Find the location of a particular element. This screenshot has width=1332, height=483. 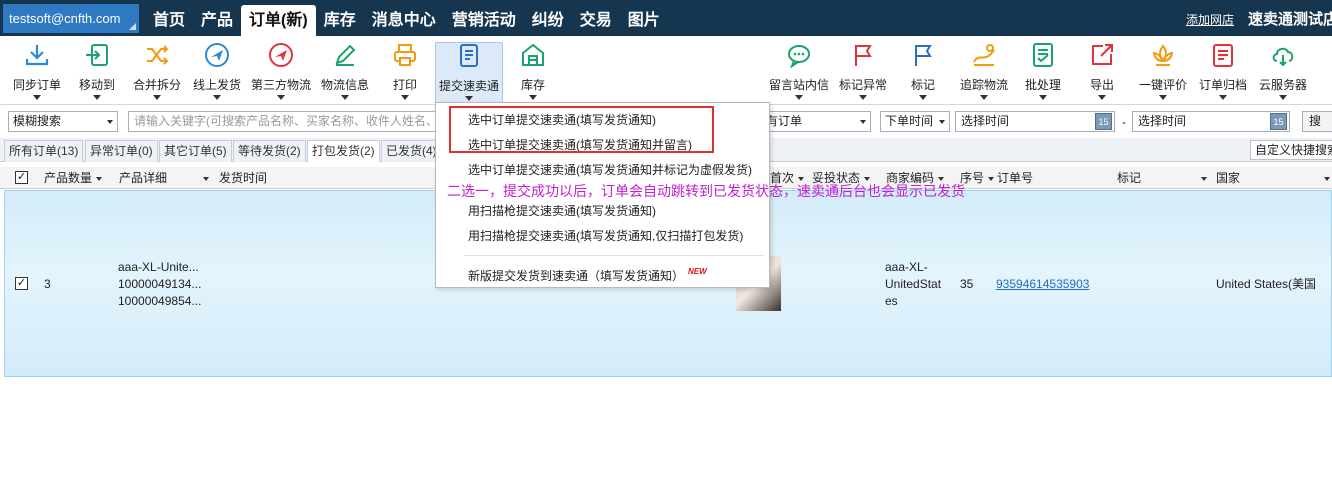

nav-marketing: 营销活动 is located at coordinates (484, 20).